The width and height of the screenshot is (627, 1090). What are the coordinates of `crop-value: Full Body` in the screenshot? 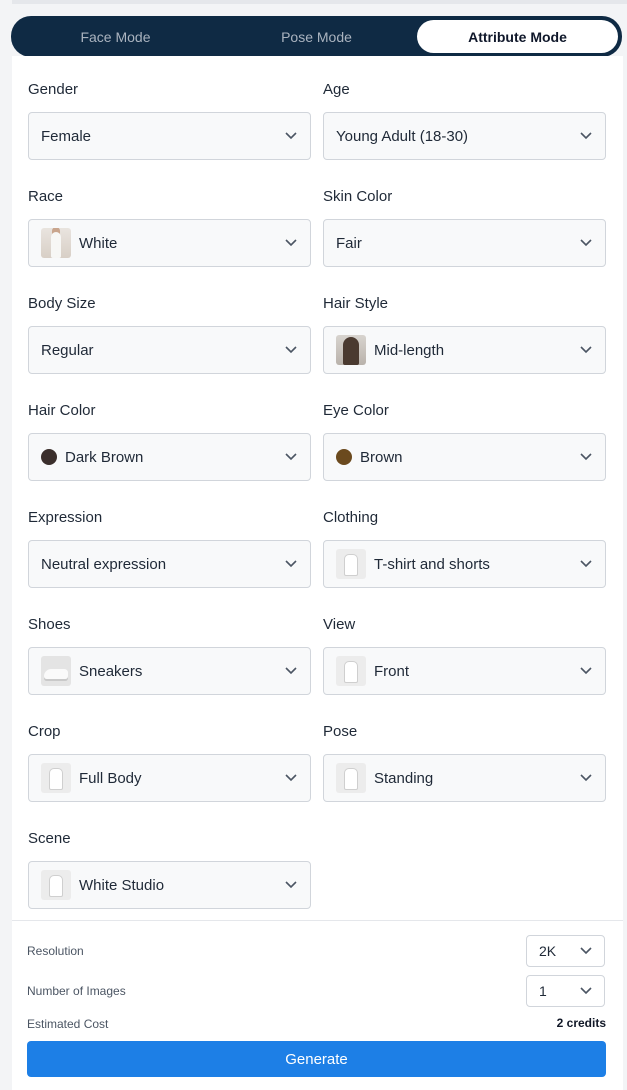 It's located at (110, 778).